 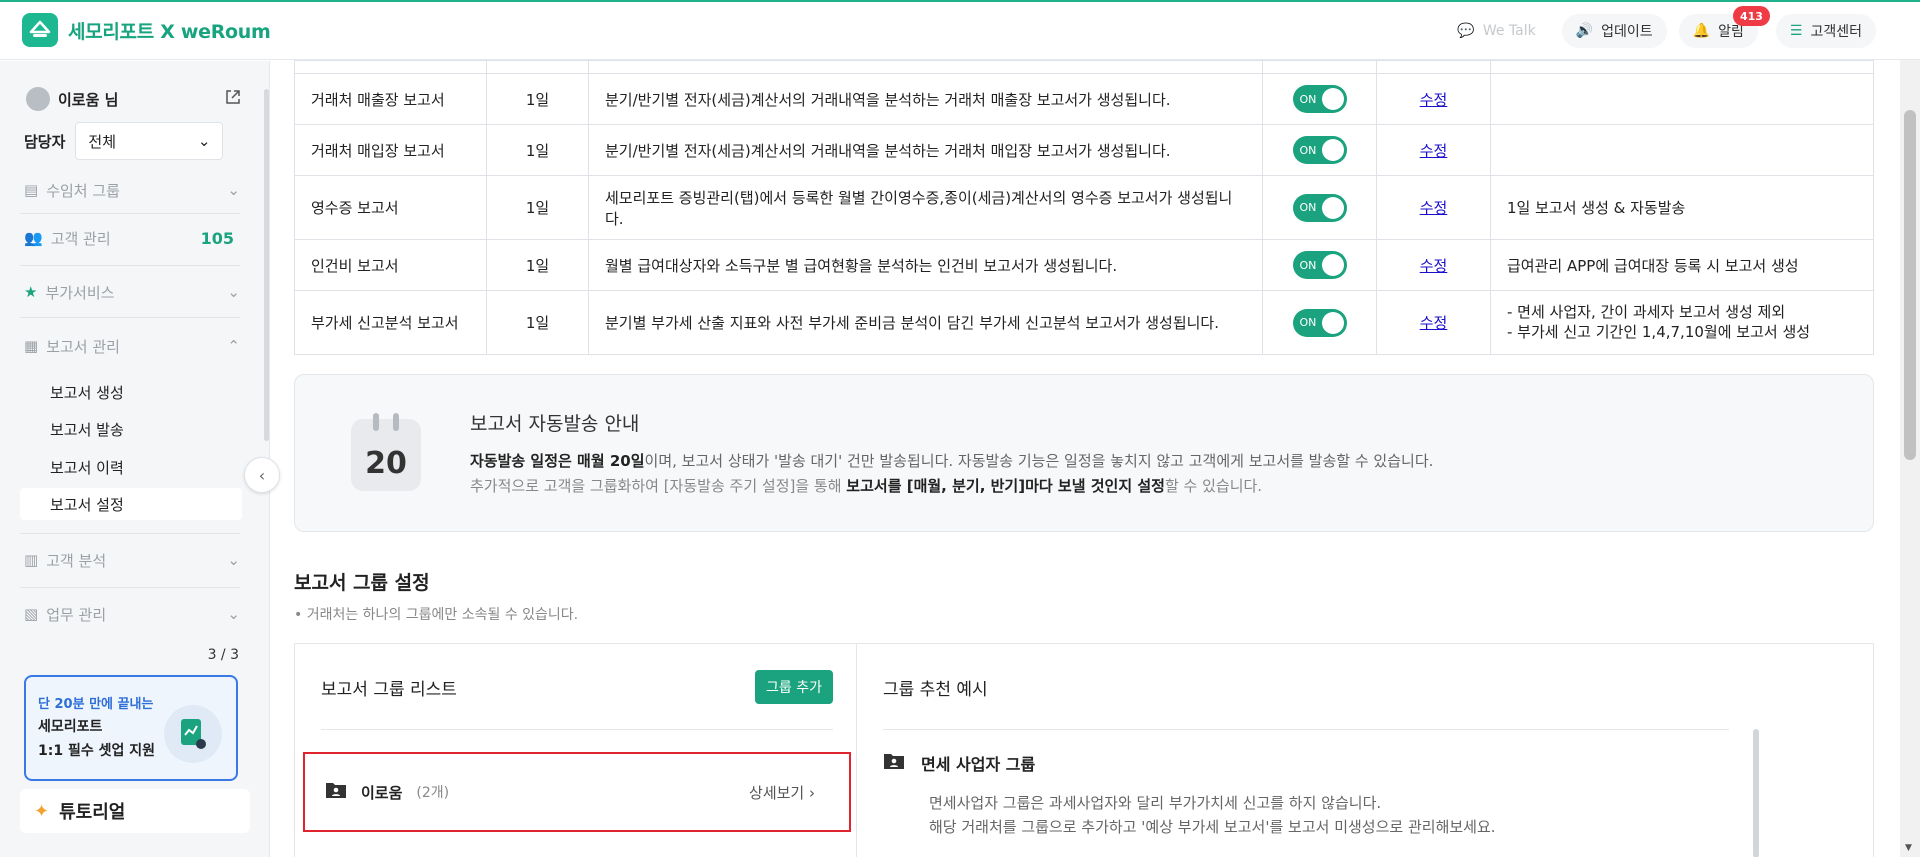 What do you see at coordinates (135, 811) in the screenshot?
I see `tutorial-button: ✦ 튜토리얼` at bounding box center [135, 811].